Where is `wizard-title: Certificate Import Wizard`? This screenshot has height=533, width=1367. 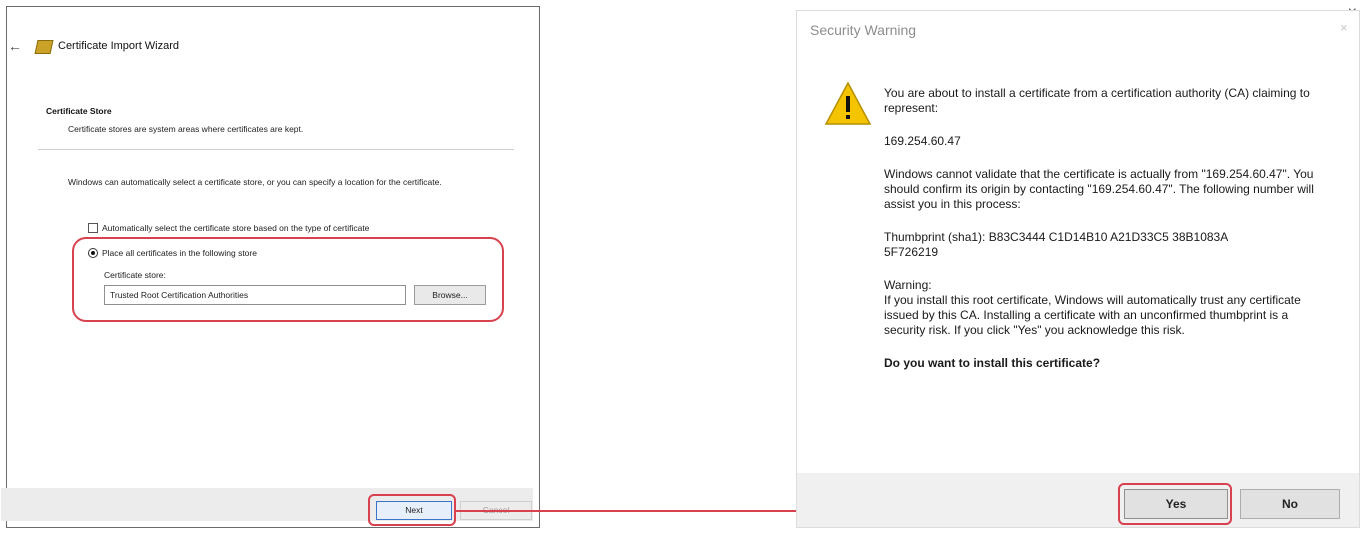
wizard-title: Certificate Import Wizard is located at coordinates (119, 46).